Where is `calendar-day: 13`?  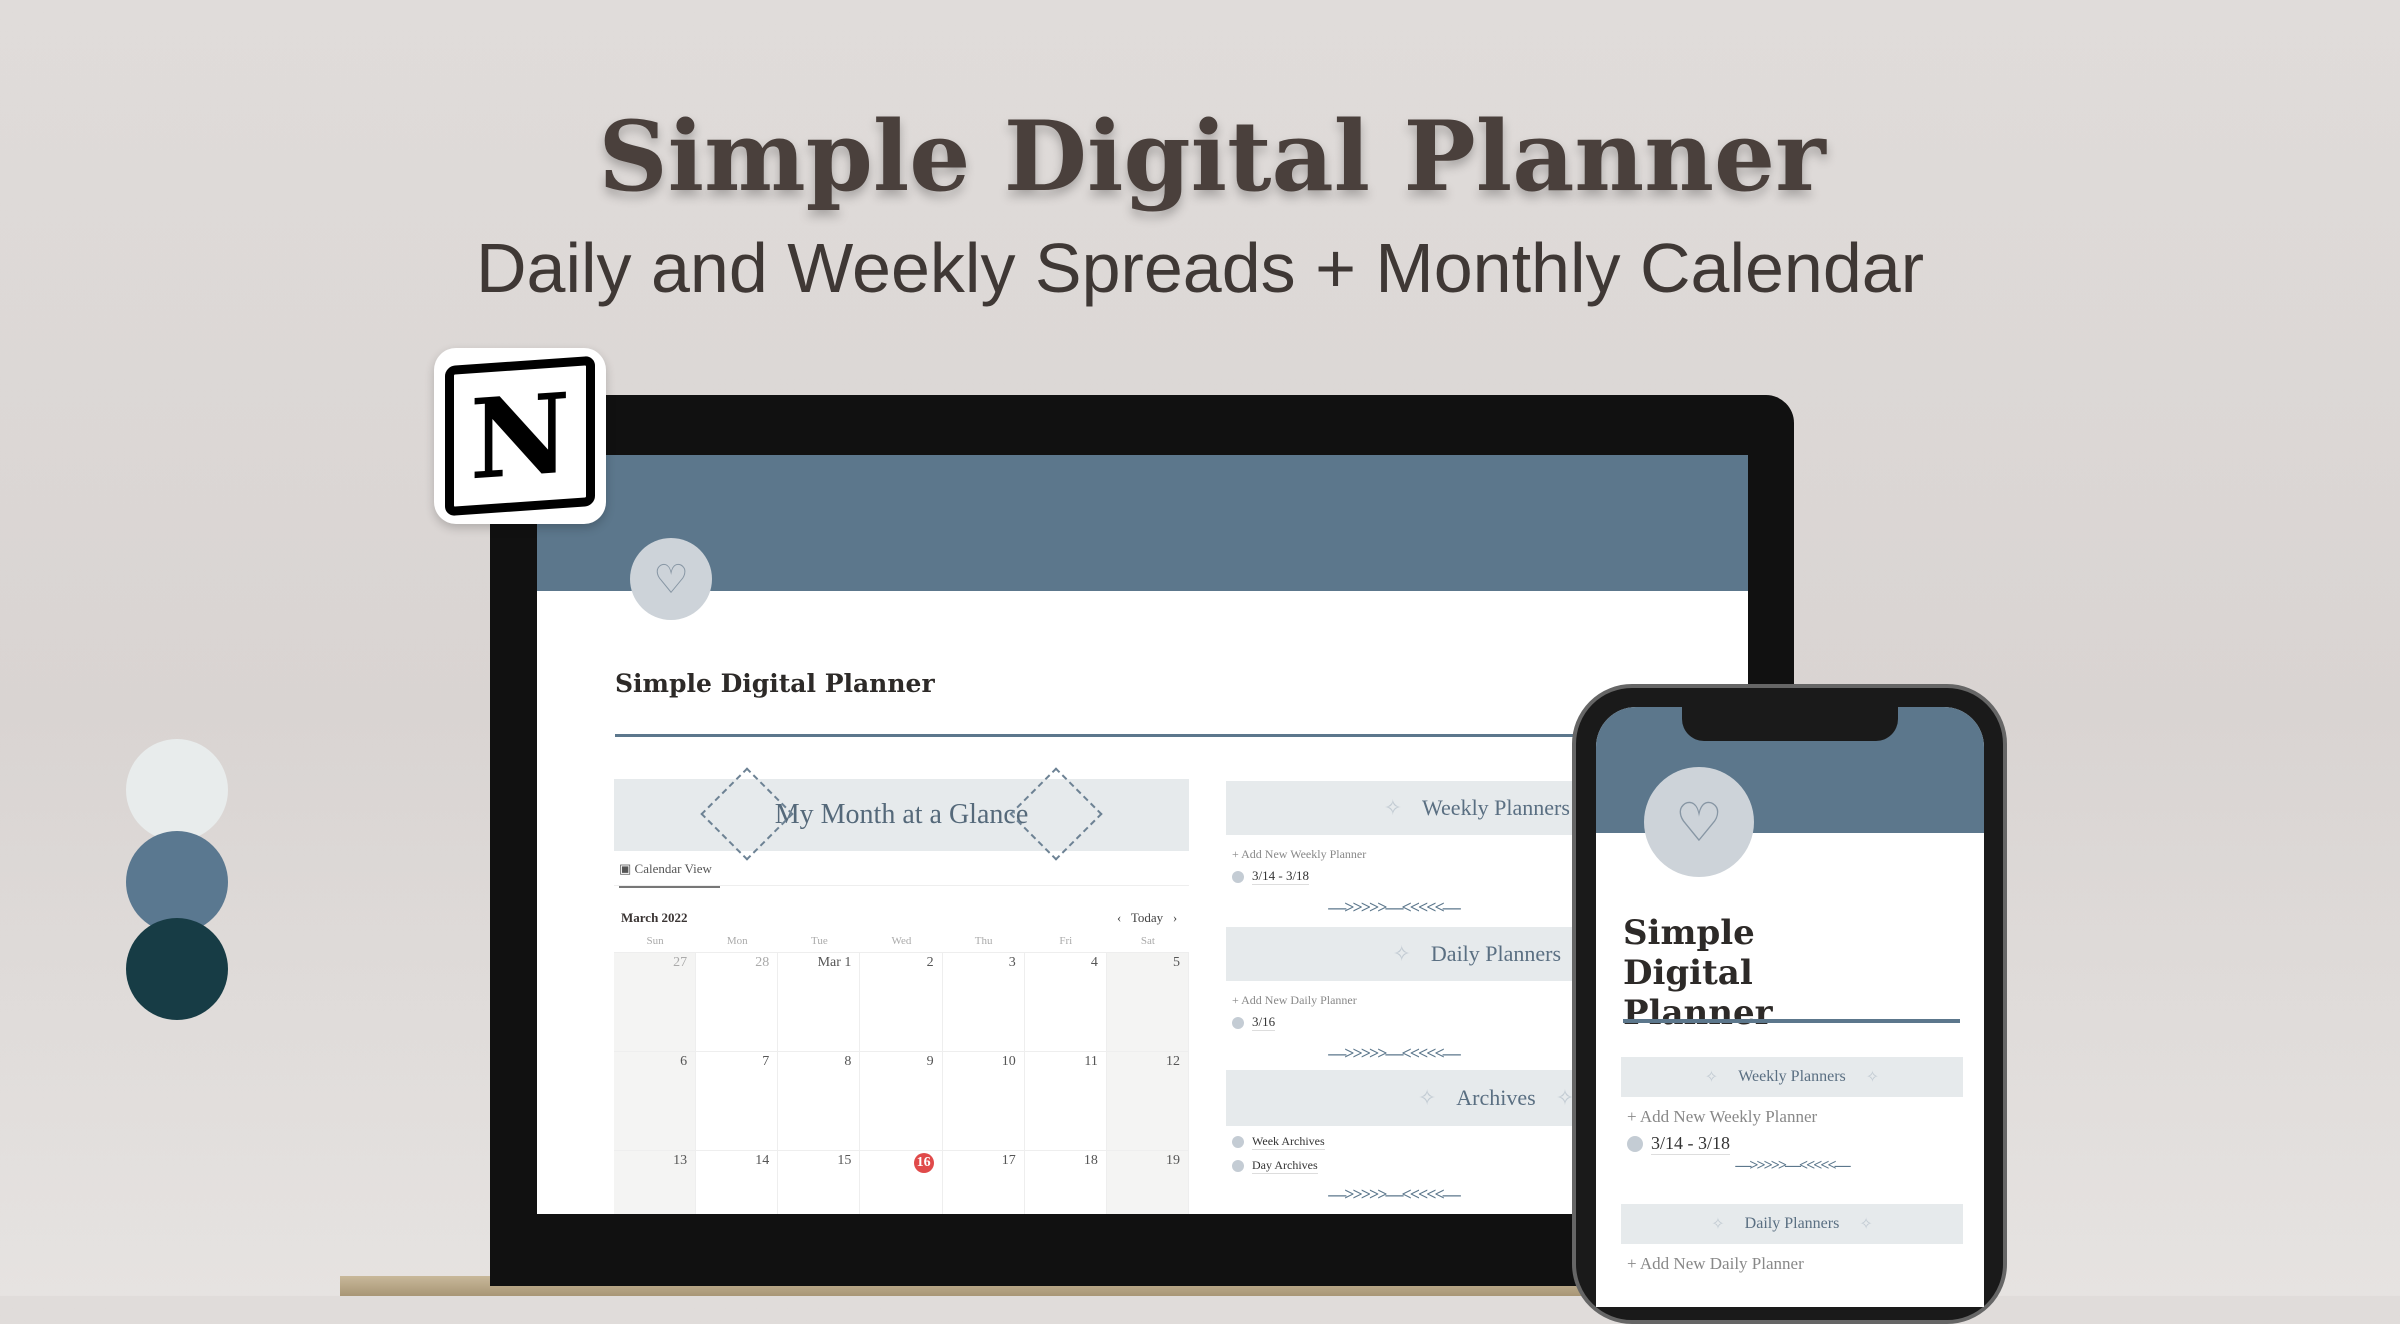 calendar-day: 13 is located at coordinates (655, 1182).